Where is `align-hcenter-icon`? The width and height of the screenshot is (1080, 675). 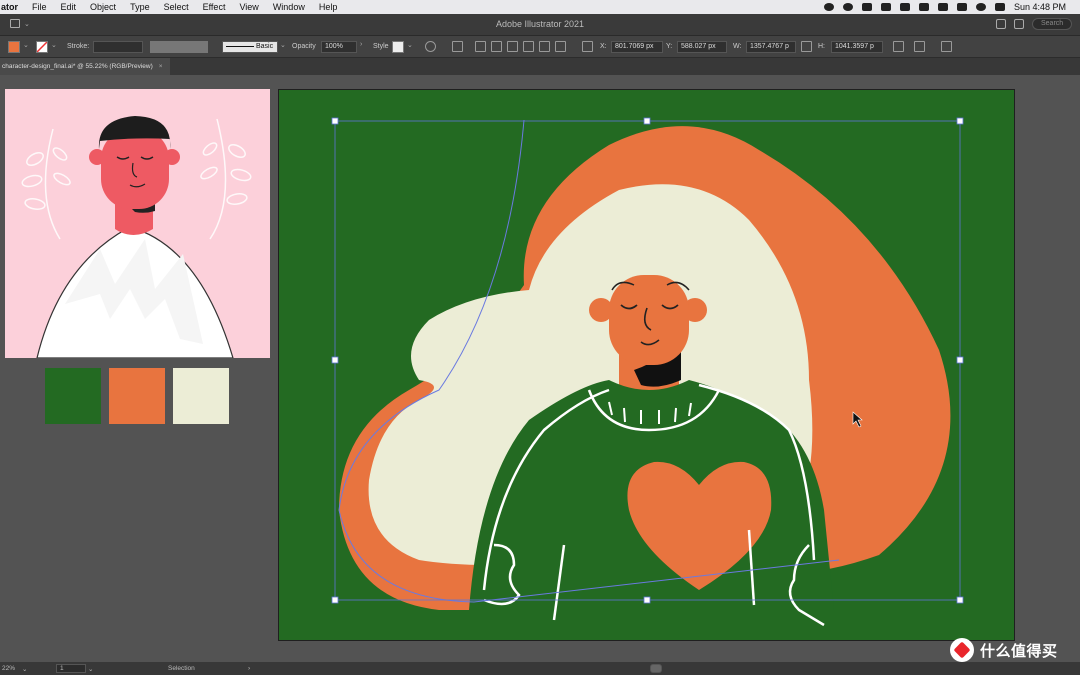 align-hcenter-icon is located at coordinates (496, 46).